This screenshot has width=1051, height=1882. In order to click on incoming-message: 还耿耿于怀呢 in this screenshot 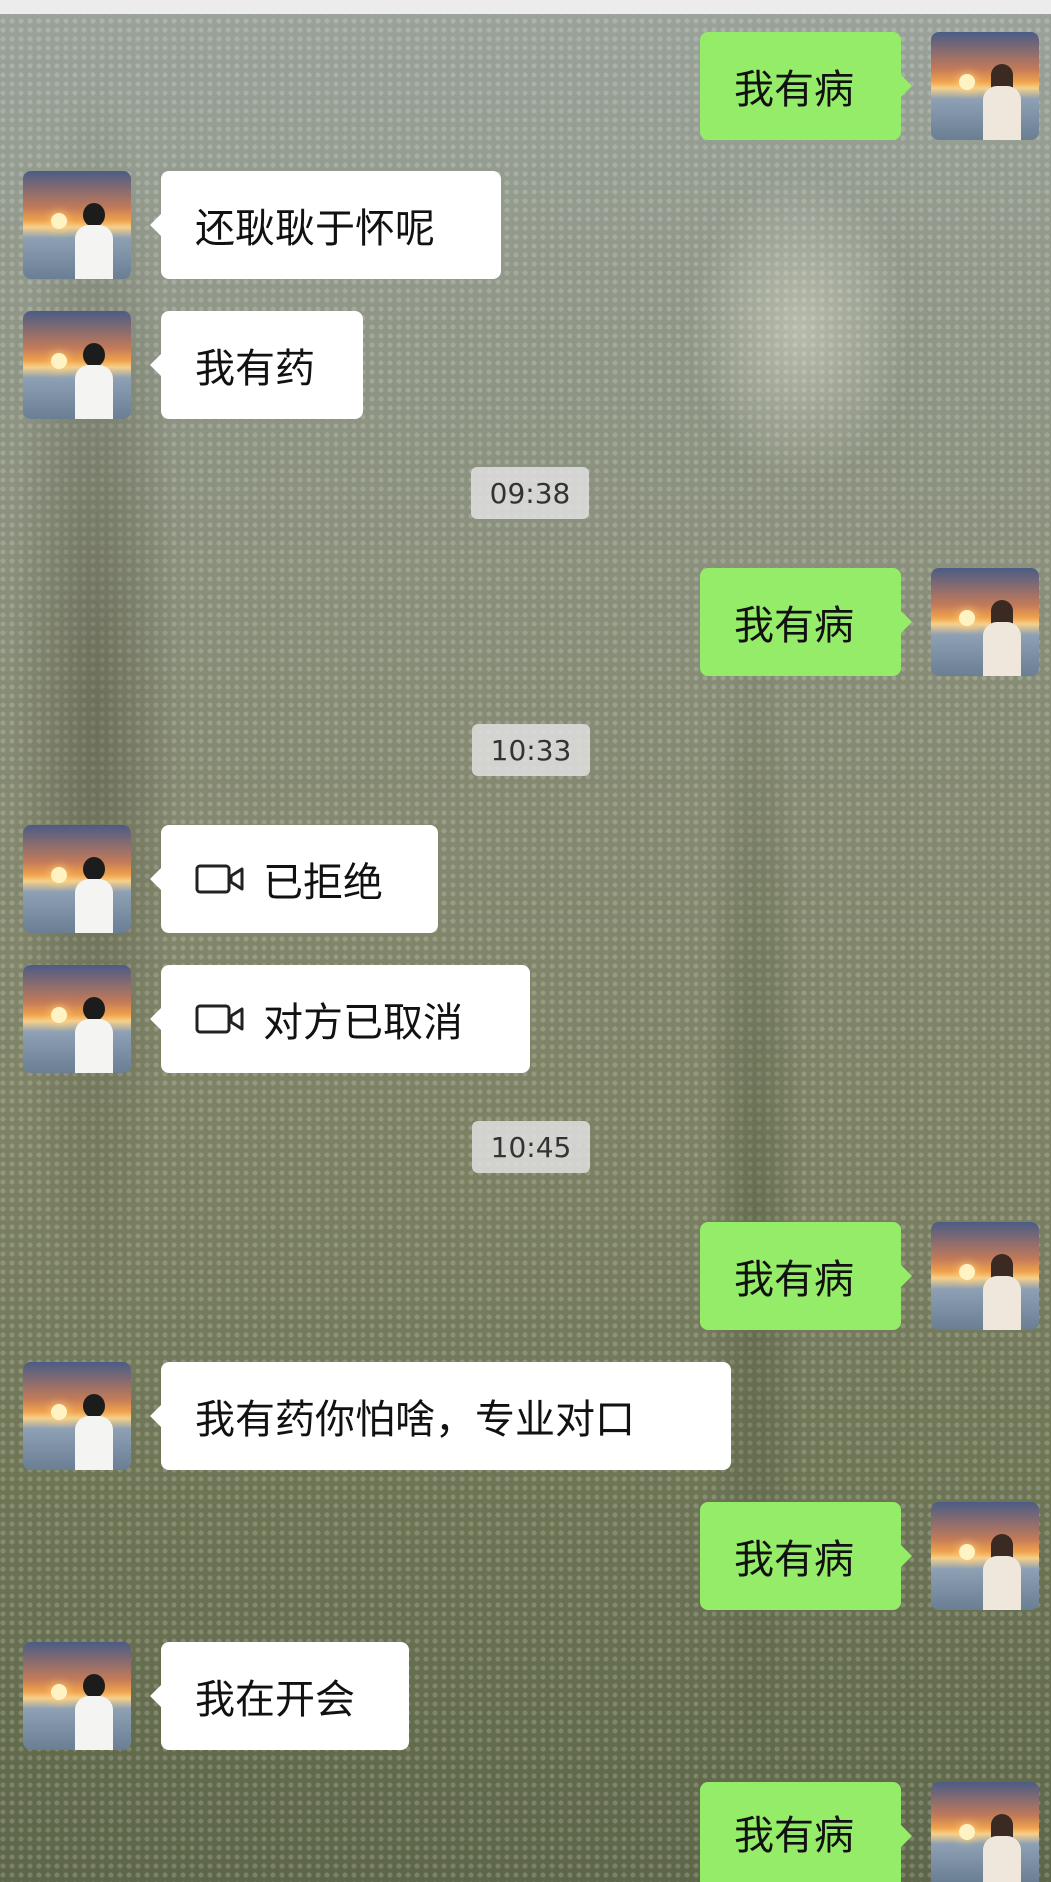, I will do `click(325, 225)`.